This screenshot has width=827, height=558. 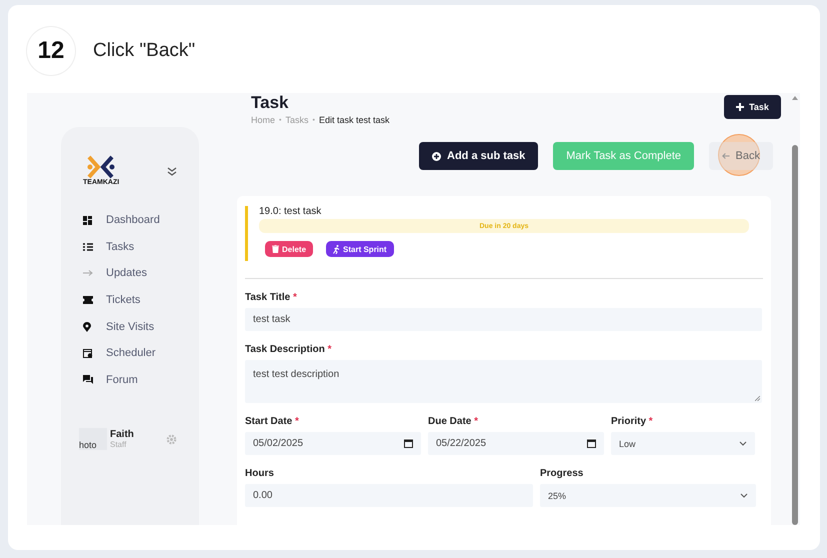 I want to click on plus-icon, so click(x=740, y=107).